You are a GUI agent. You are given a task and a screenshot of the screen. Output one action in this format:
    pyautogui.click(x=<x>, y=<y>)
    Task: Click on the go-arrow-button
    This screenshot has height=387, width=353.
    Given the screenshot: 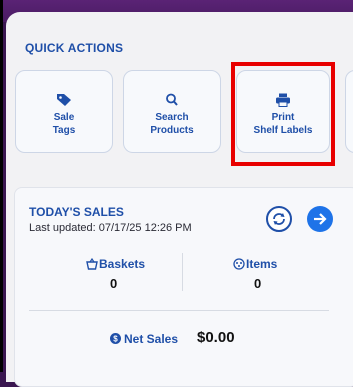 What is the action you would take?
    pyautogui.click(x=320, y=219)
    